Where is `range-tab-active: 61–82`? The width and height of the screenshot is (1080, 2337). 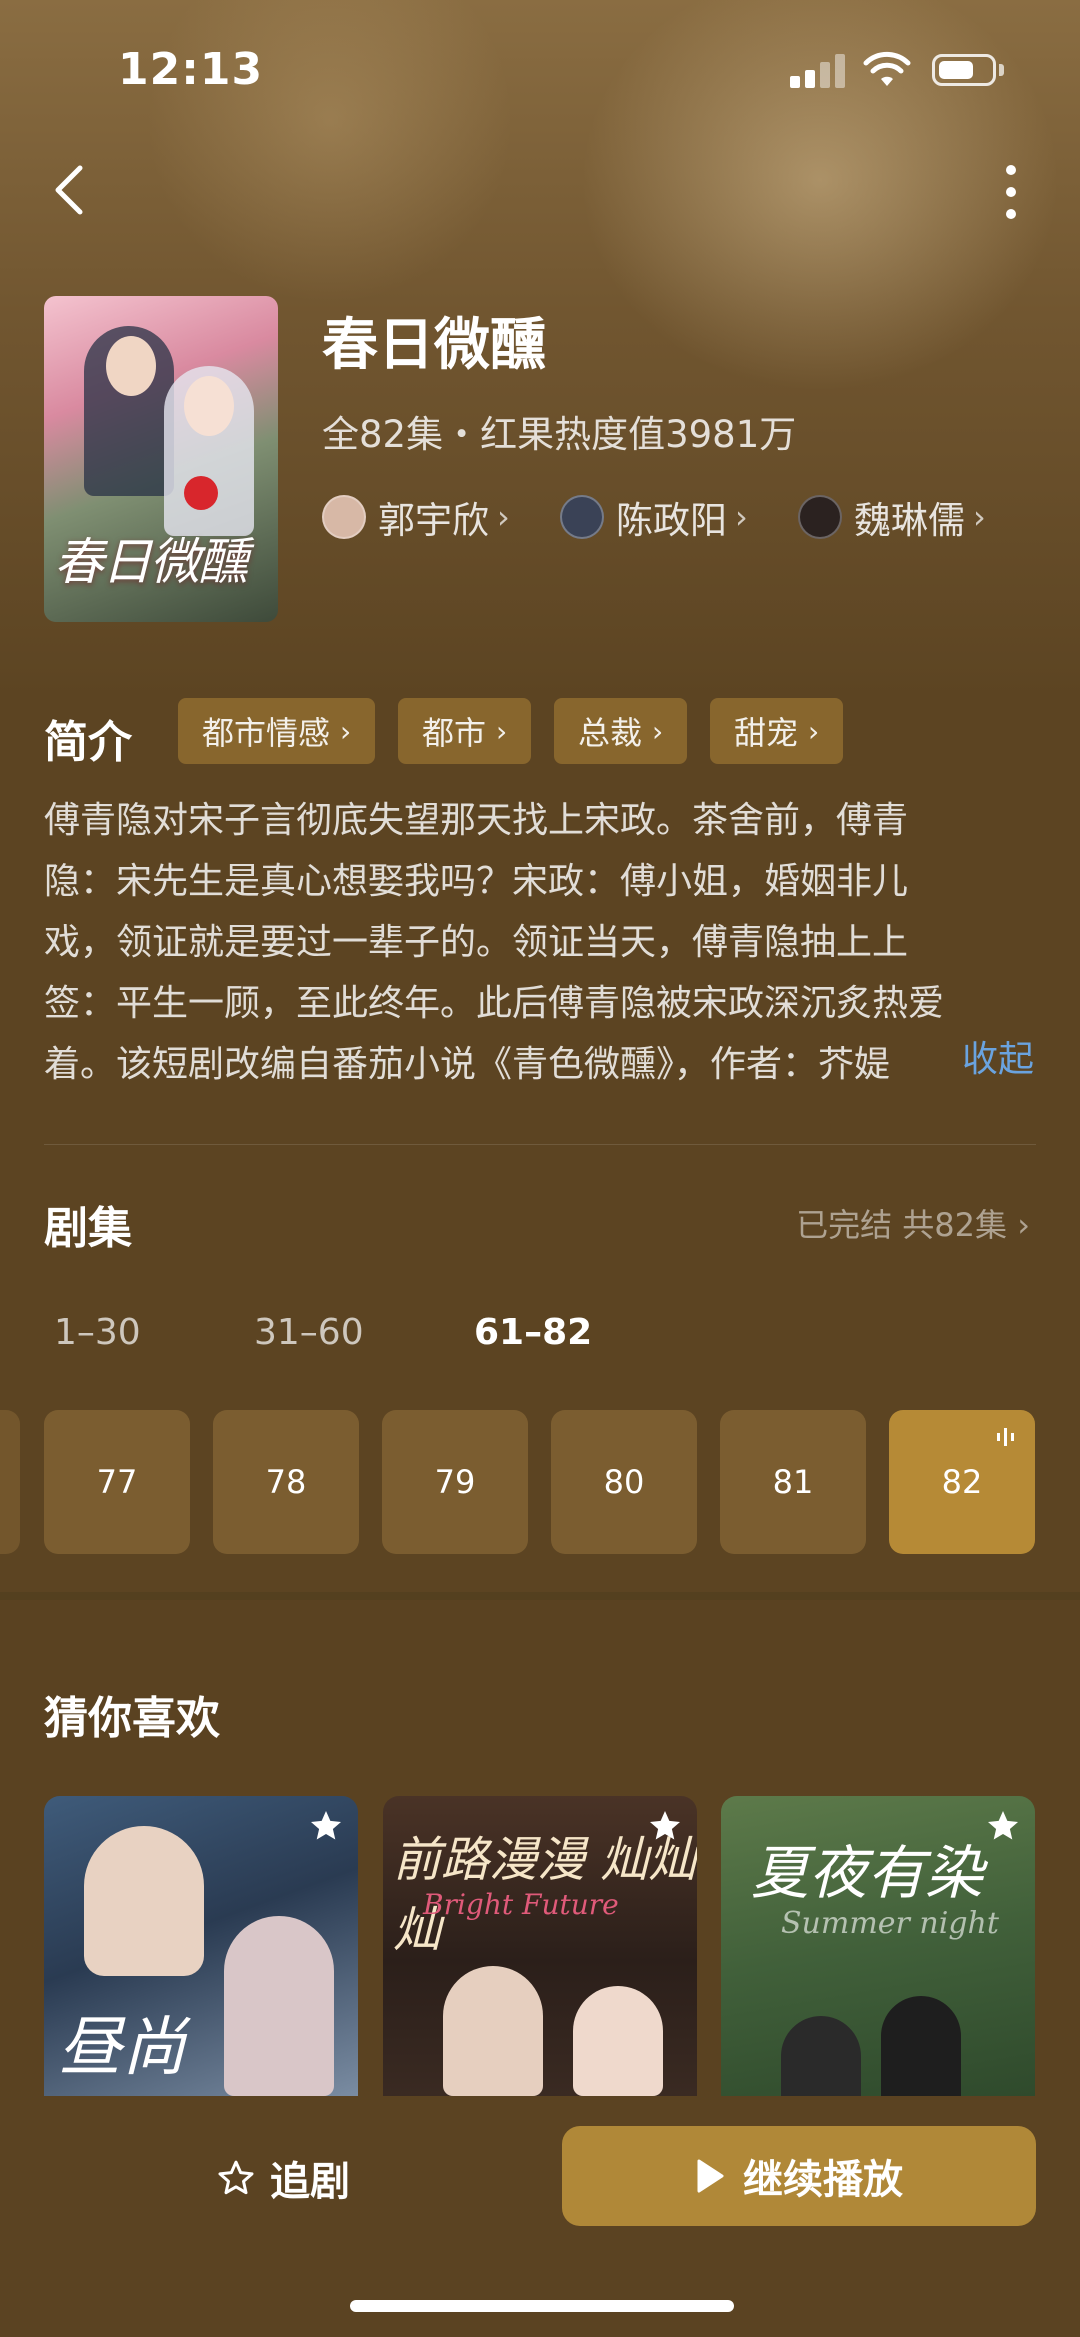
range-tab-active: 61–82 is located at coordinates (533, 1332).